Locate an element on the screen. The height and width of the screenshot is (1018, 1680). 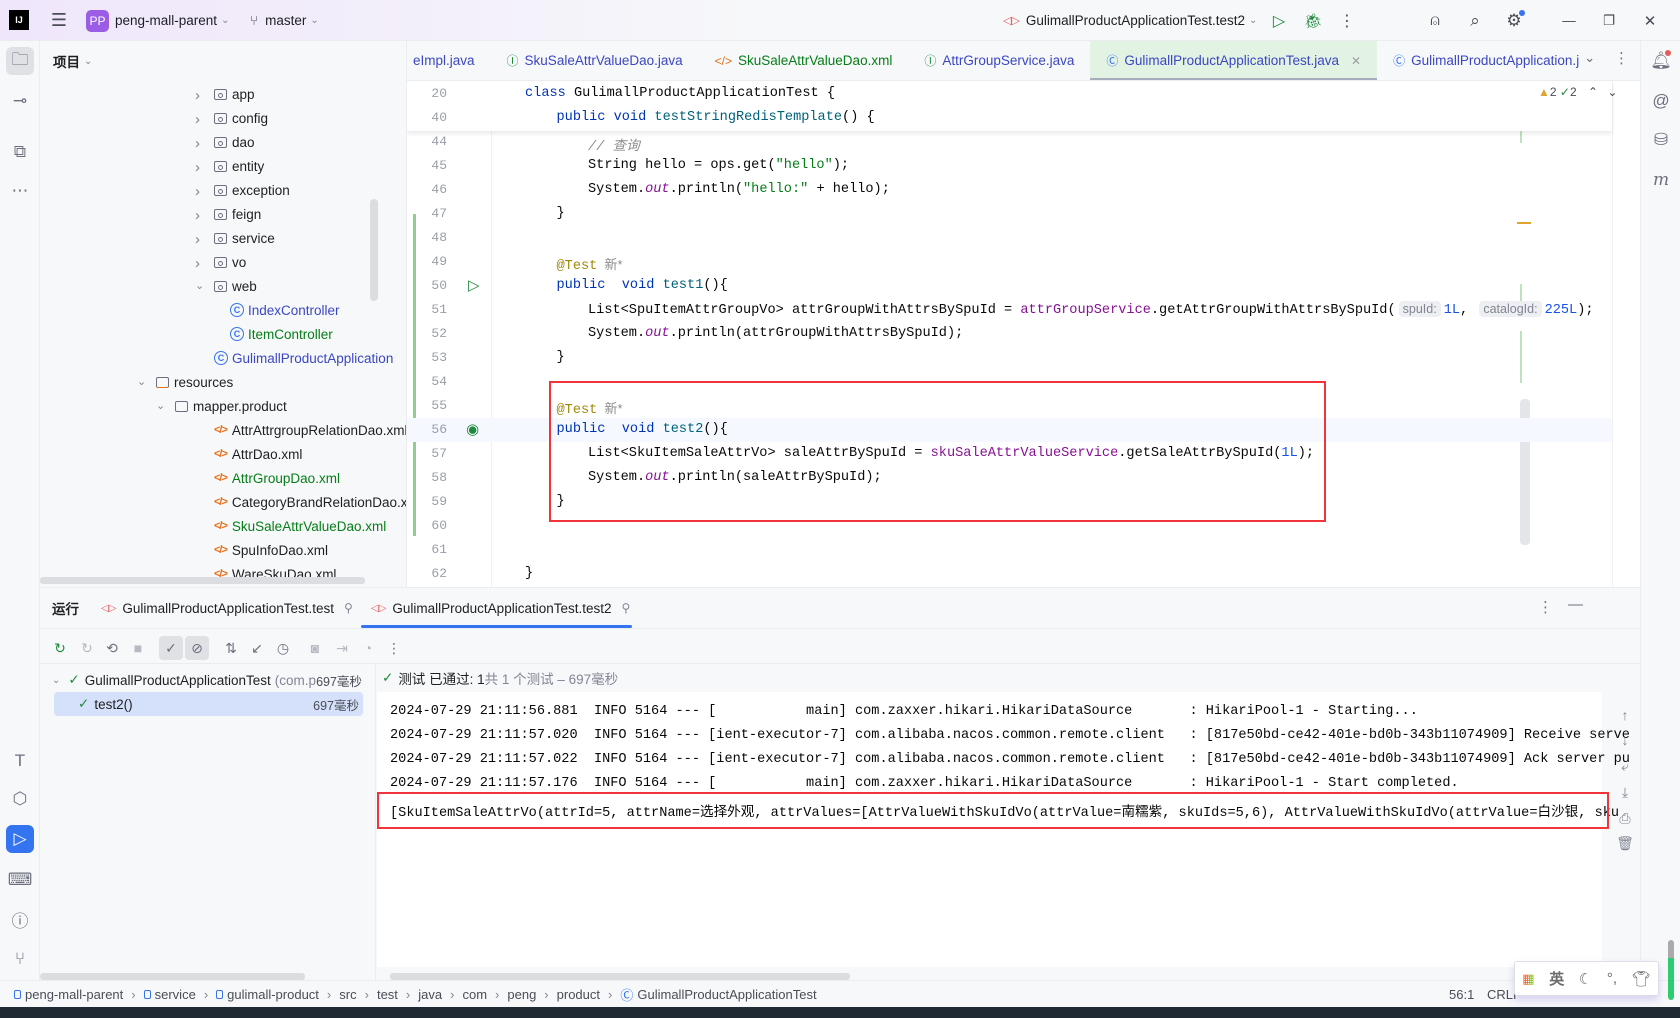
breadcrumb-item: test is located at coordinates (387, 994).